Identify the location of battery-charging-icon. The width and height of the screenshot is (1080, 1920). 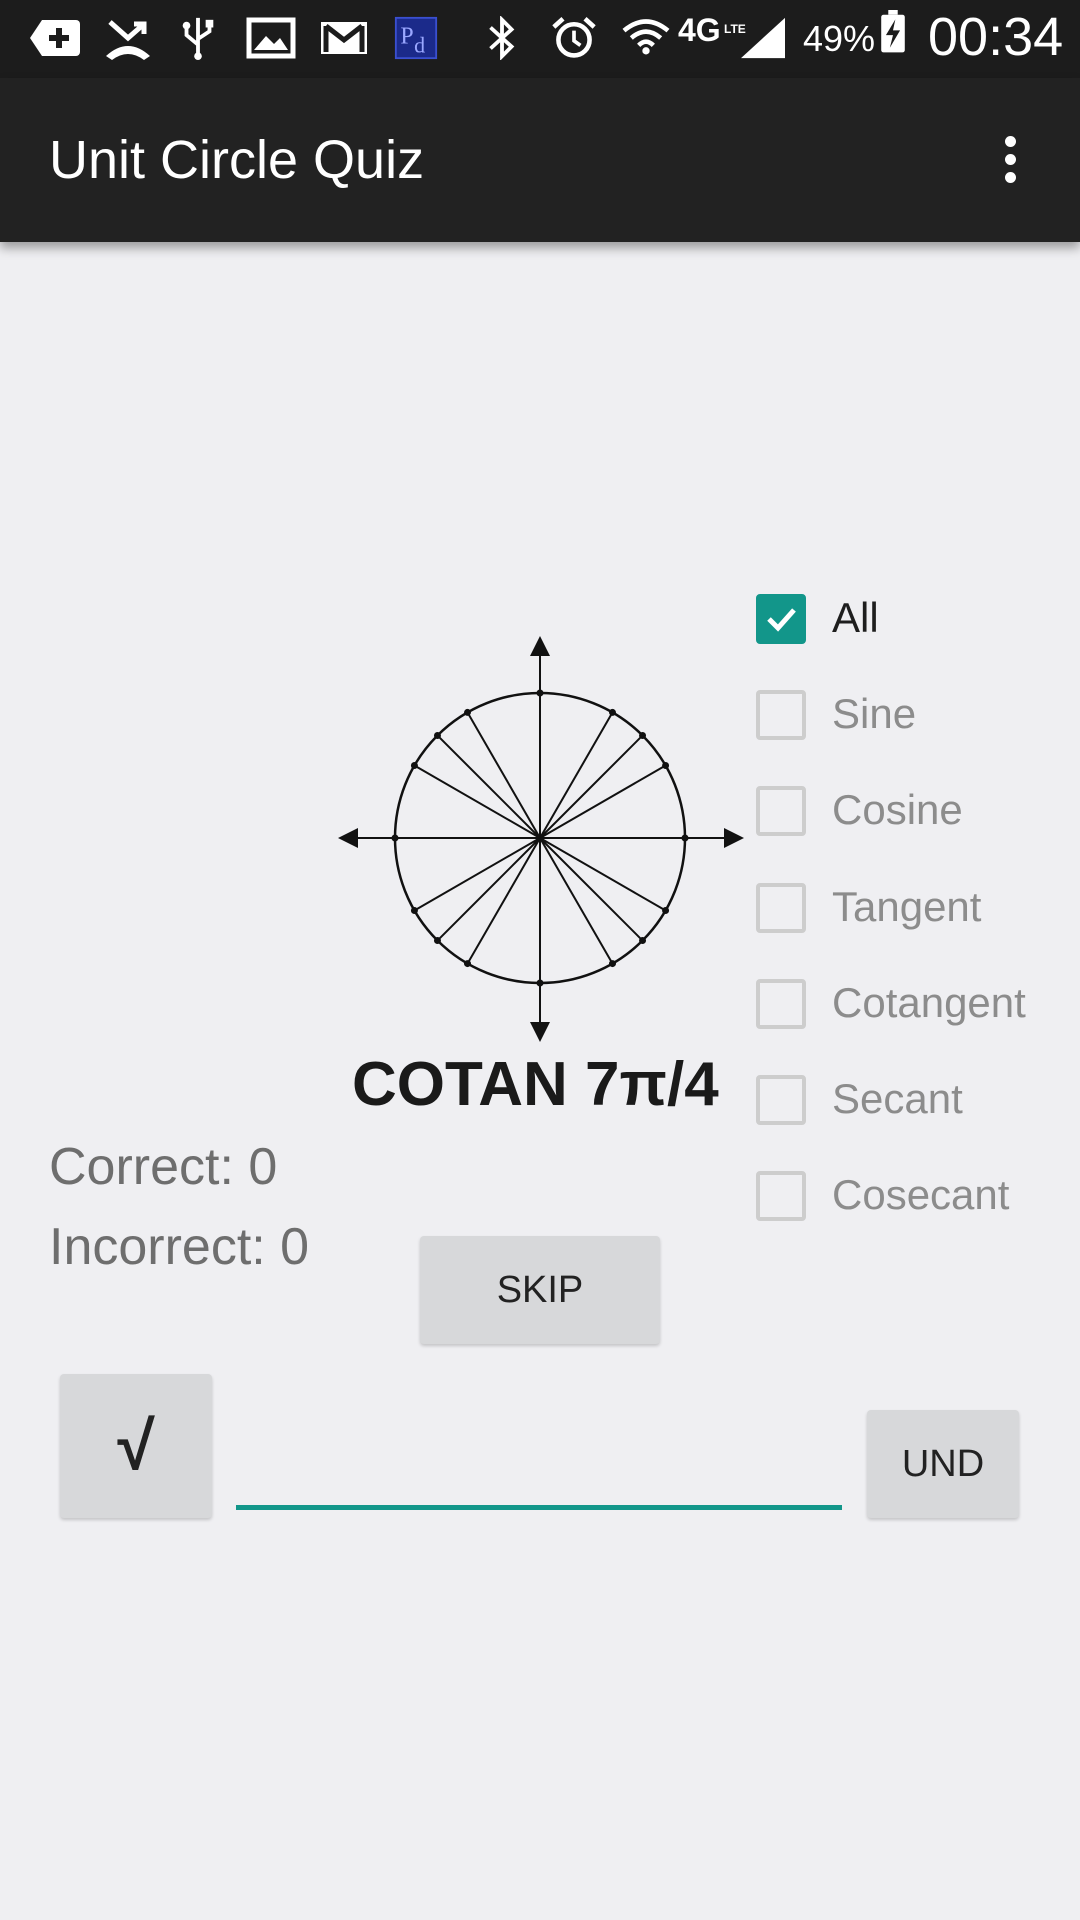
(893, 31).